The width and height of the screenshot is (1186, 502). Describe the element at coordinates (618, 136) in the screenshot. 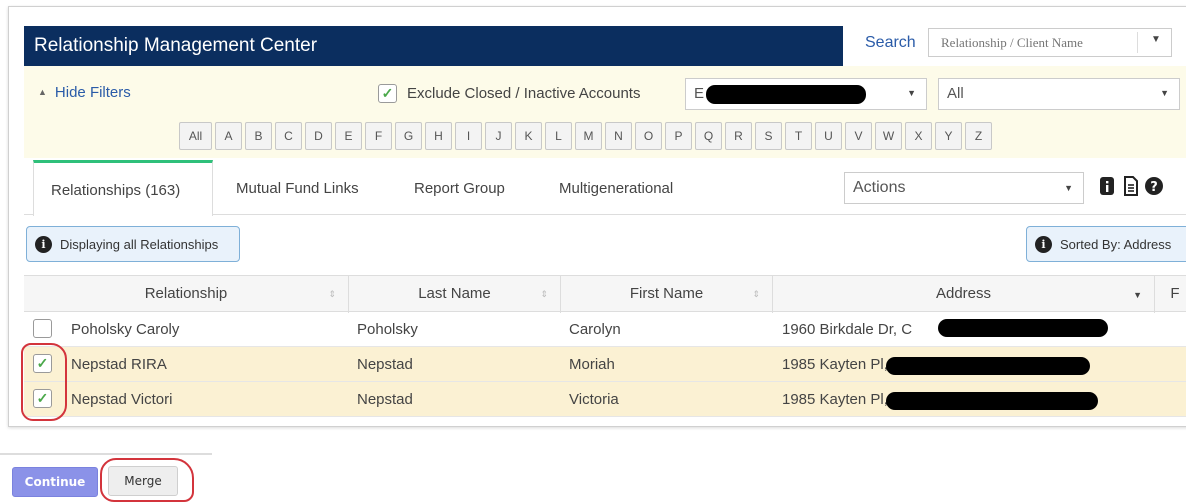

I see `letter-filter-n: N` at that location.